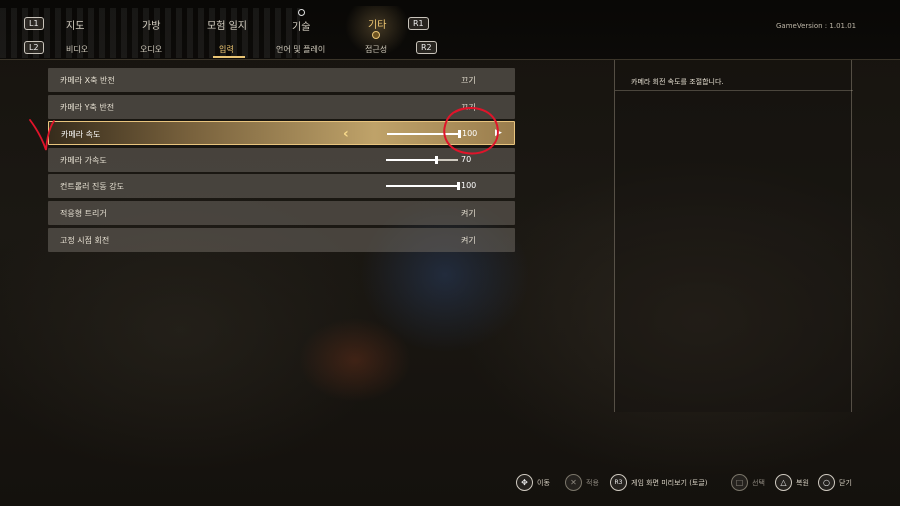 The image size is (900, 506). What do you see at coordinates (592, 483) in the screenshot?
I see `hint-label: 적용` at bounding box center [592, 483].